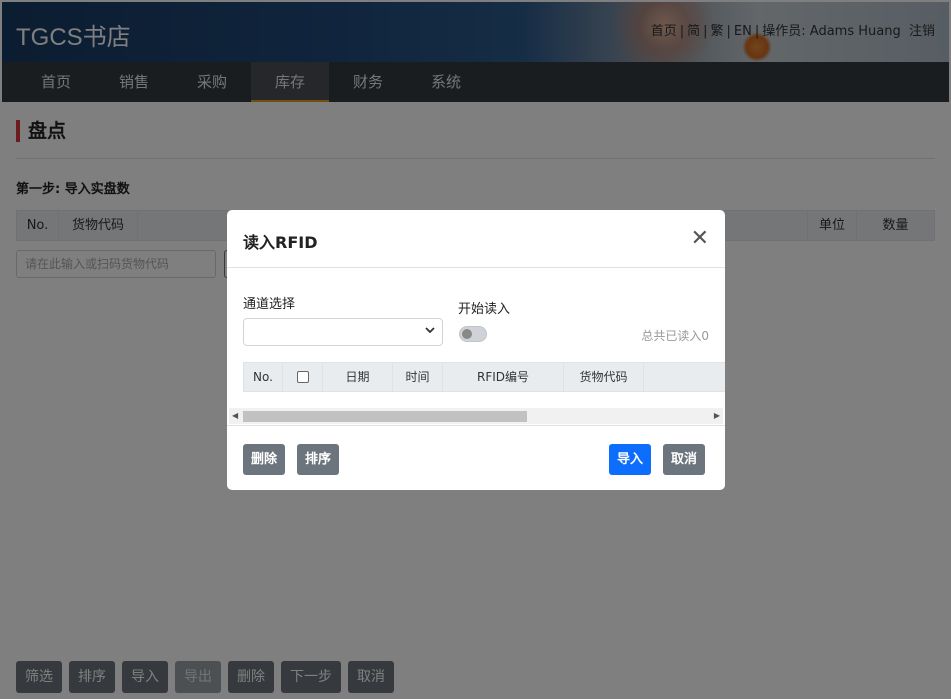 The height and width of the screenshot is (699, 951). I want to click on total-read-count: 总共已读入0, so click(675, 336).